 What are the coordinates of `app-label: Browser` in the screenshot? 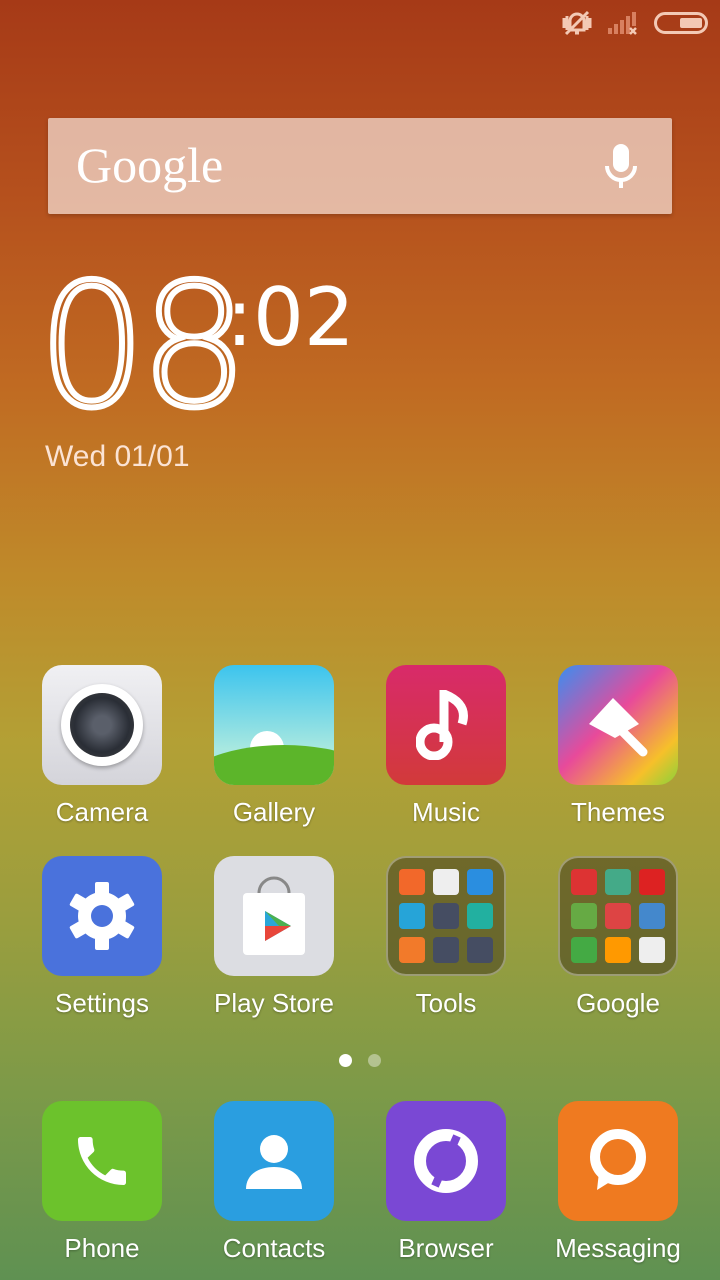 It's located at (446, 1248).